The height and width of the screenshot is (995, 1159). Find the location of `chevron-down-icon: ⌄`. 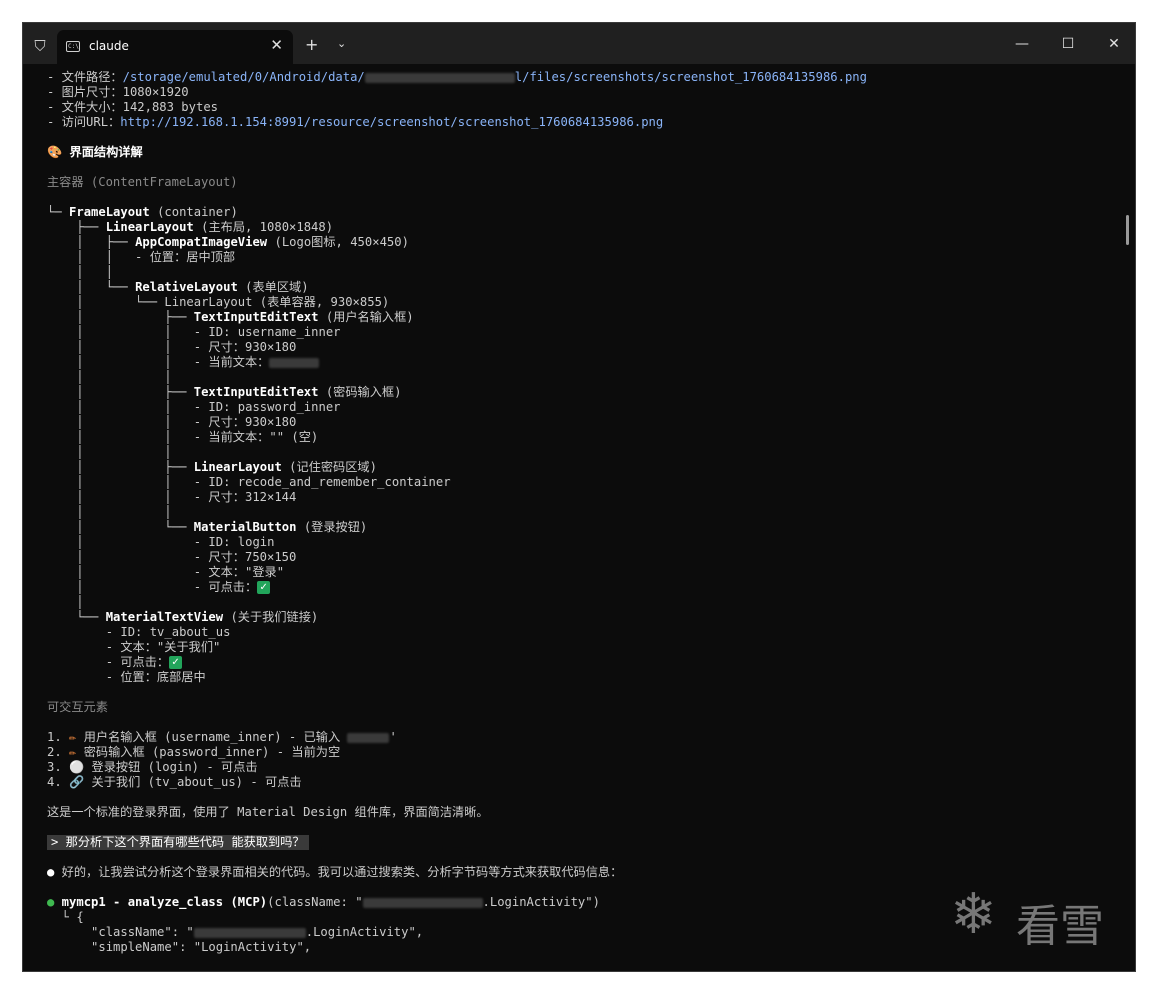

chevron-down-icon: ⌄ is located at coordinates (341, 43).